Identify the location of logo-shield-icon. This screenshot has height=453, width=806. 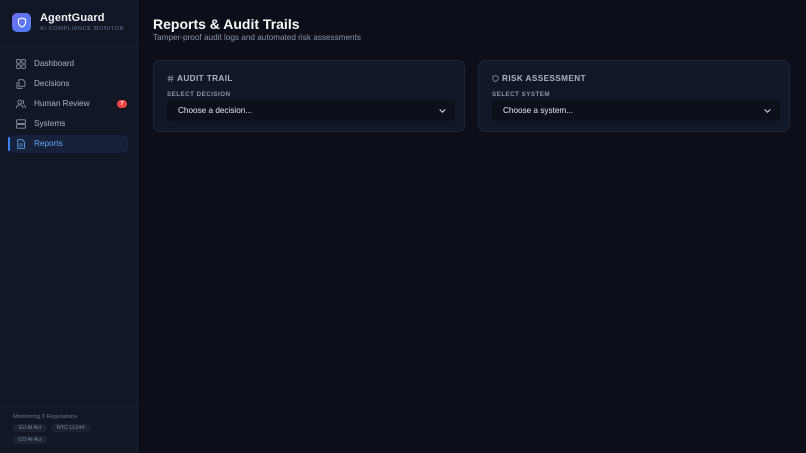
(21, 22).